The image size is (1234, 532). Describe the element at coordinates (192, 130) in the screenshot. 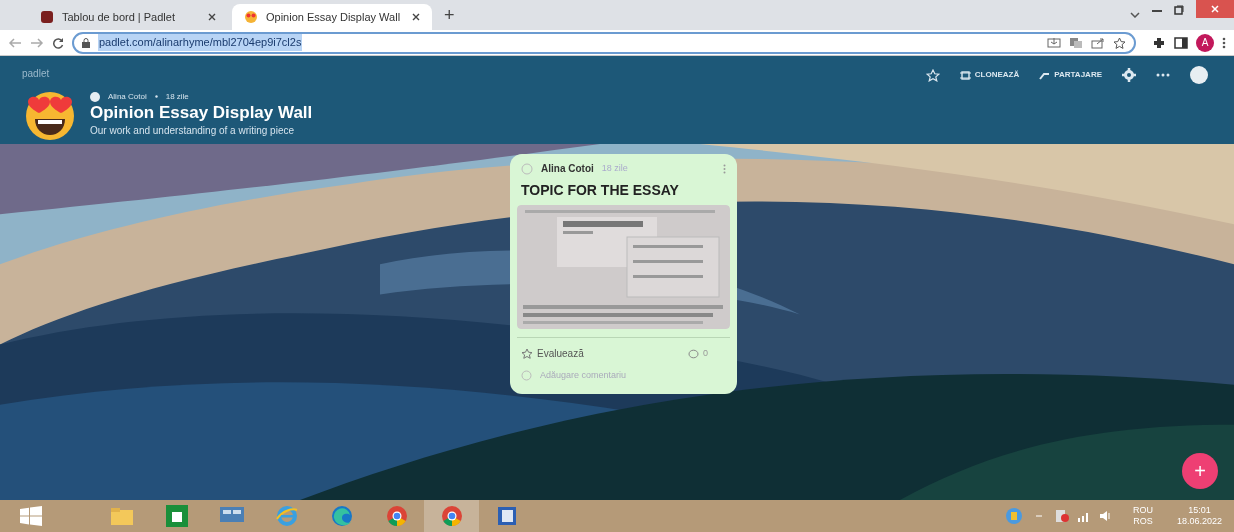

I see `wall-subtitle: Our work and understanding of a writing piece` at that location.